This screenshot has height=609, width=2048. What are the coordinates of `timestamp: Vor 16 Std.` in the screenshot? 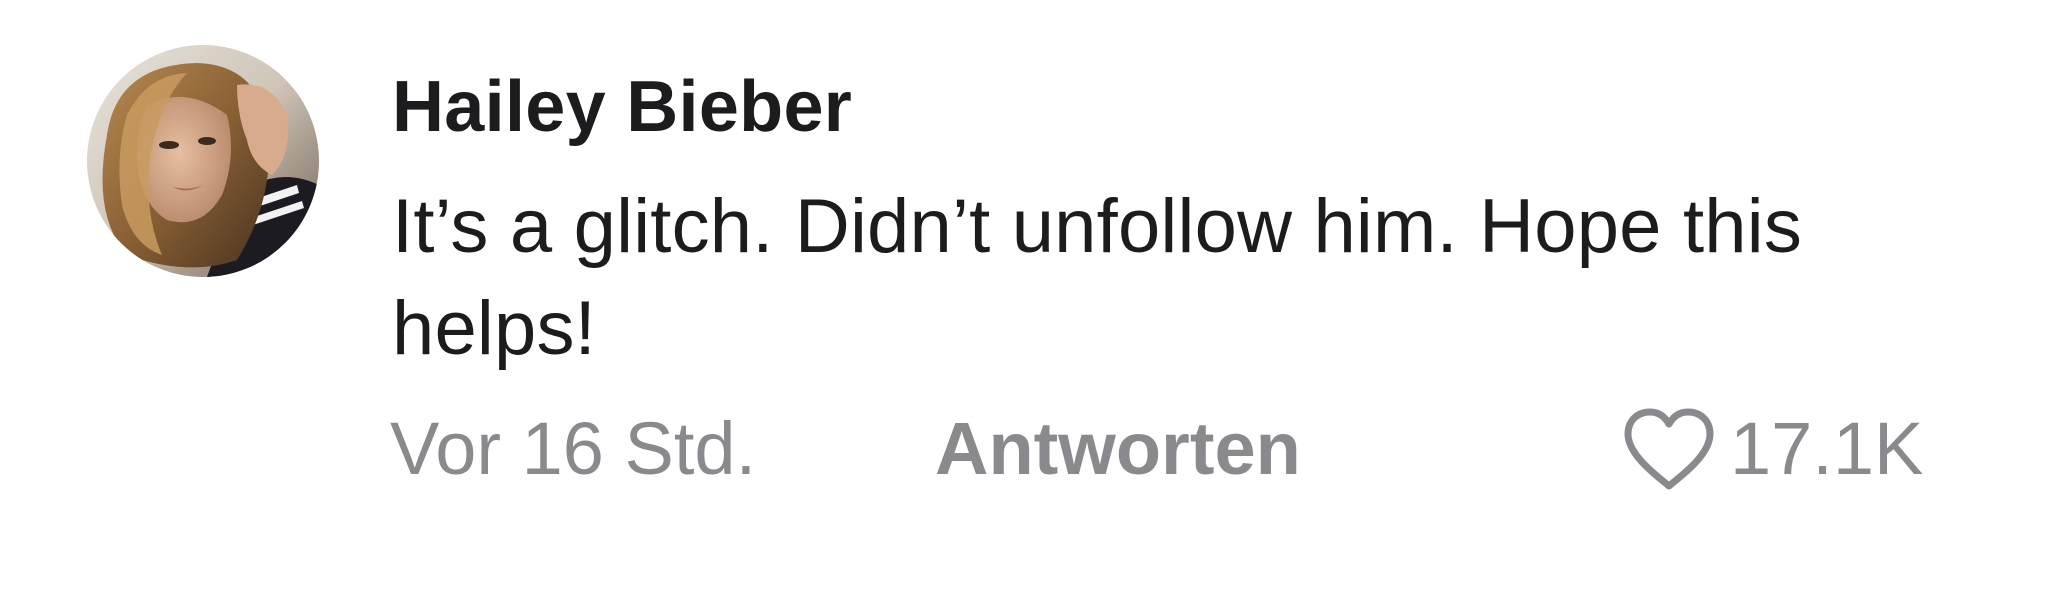 It's located at (573, 448).